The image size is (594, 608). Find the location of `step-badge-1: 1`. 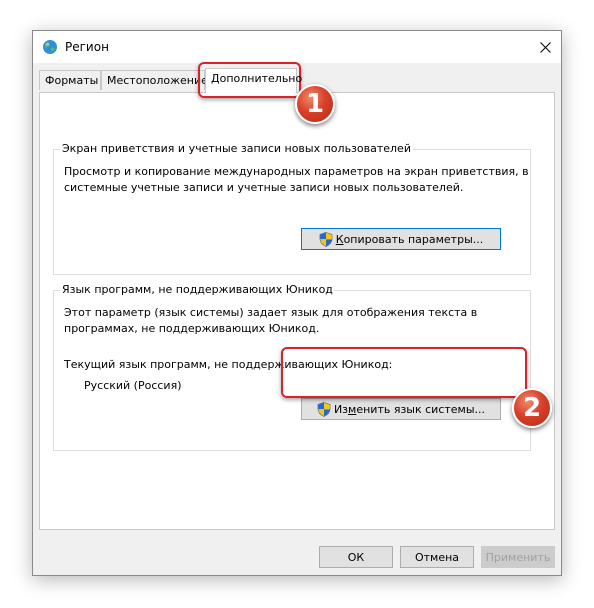

step-badge-1: 1 is located at coordinates (315, 104).